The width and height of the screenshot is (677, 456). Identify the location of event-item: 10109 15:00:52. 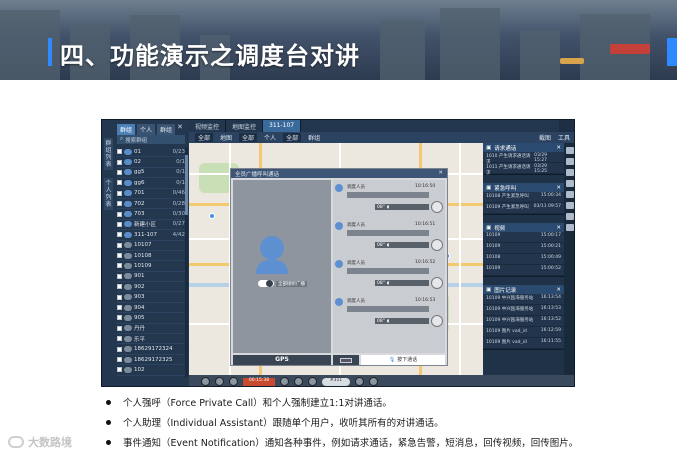
(523, 270).